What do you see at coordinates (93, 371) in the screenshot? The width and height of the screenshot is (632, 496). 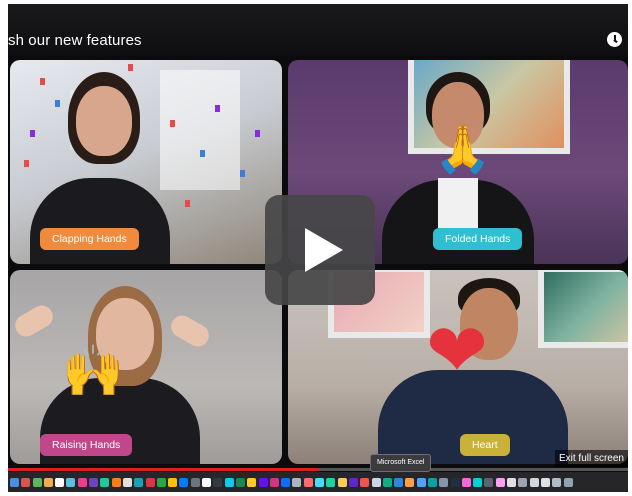 I see `raising-hands-emoji: 🙌` at bounding box center [93, 371].